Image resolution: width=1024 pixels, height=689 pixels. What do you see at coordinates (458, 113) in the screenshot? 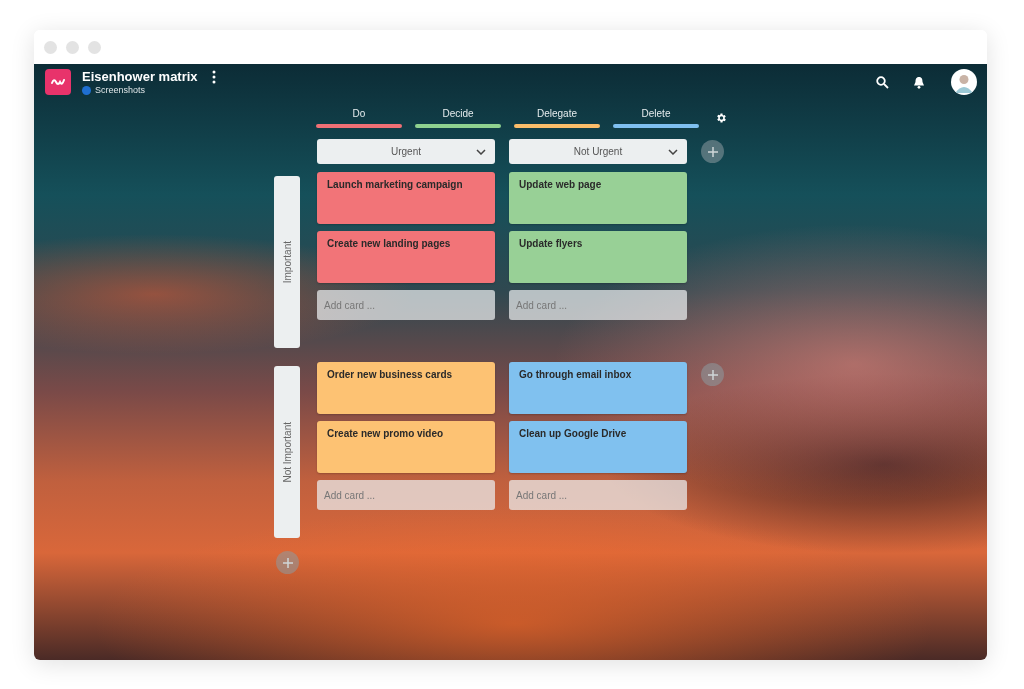
I see `category-label: Decide` at bounding box center [458, 113].